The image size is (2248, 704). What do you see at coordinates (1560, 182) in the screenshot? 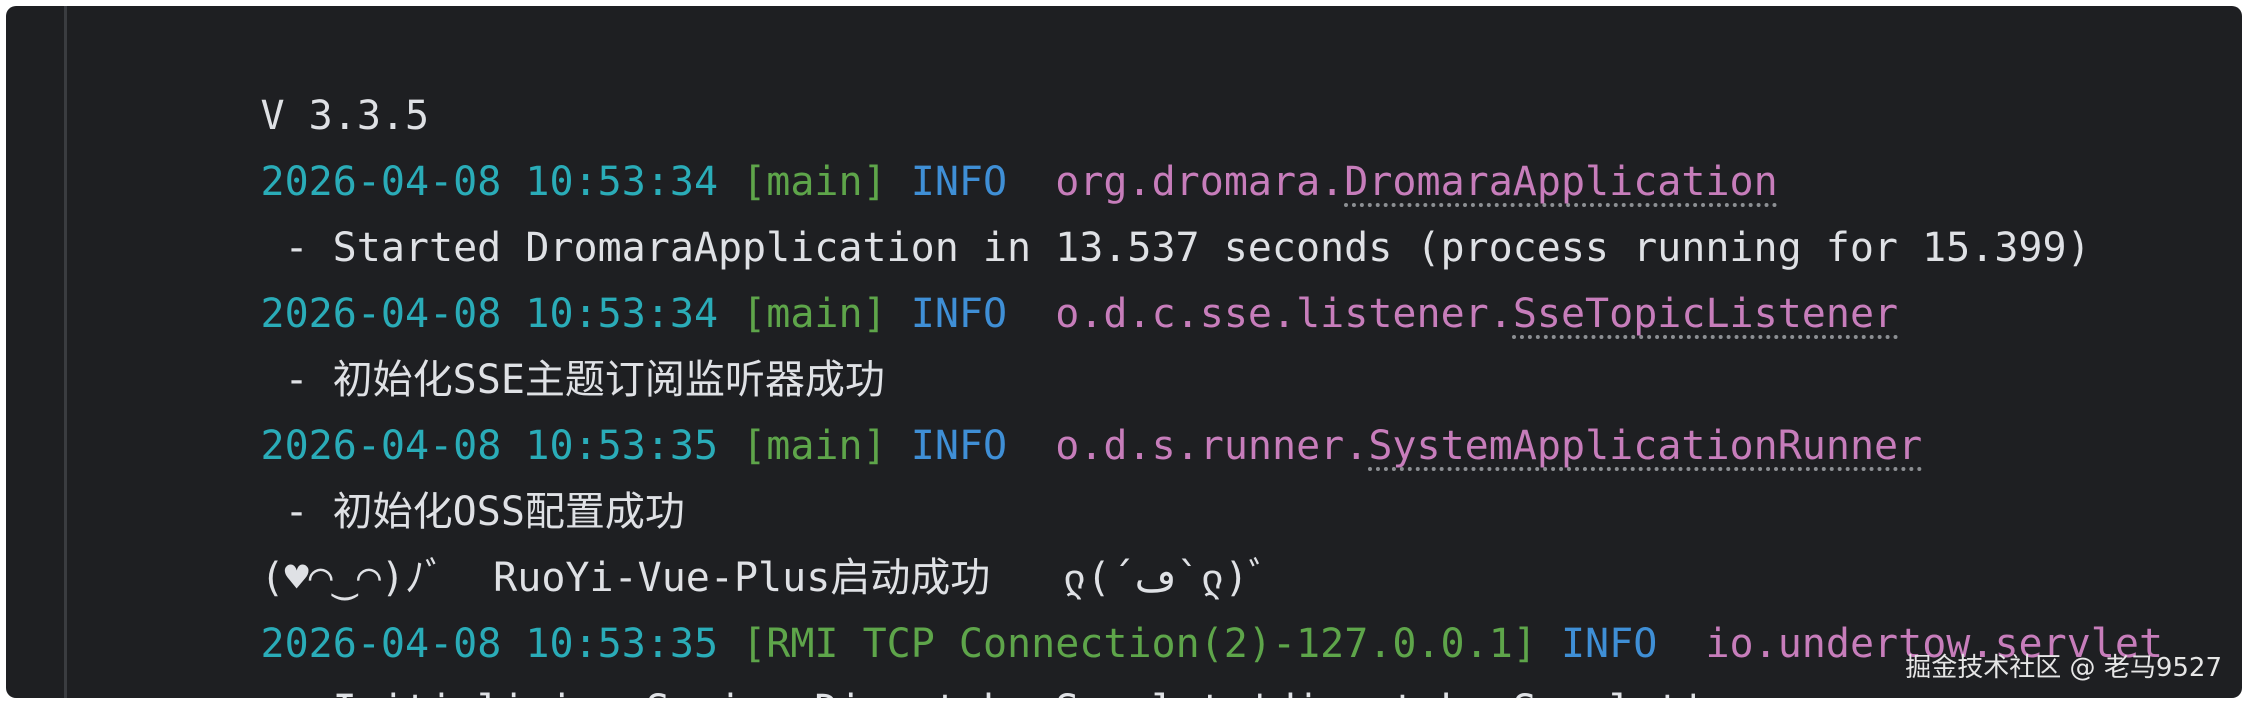
I see `log-logger-class-link: DromaraApplication` at bounding box center [1560, 182].